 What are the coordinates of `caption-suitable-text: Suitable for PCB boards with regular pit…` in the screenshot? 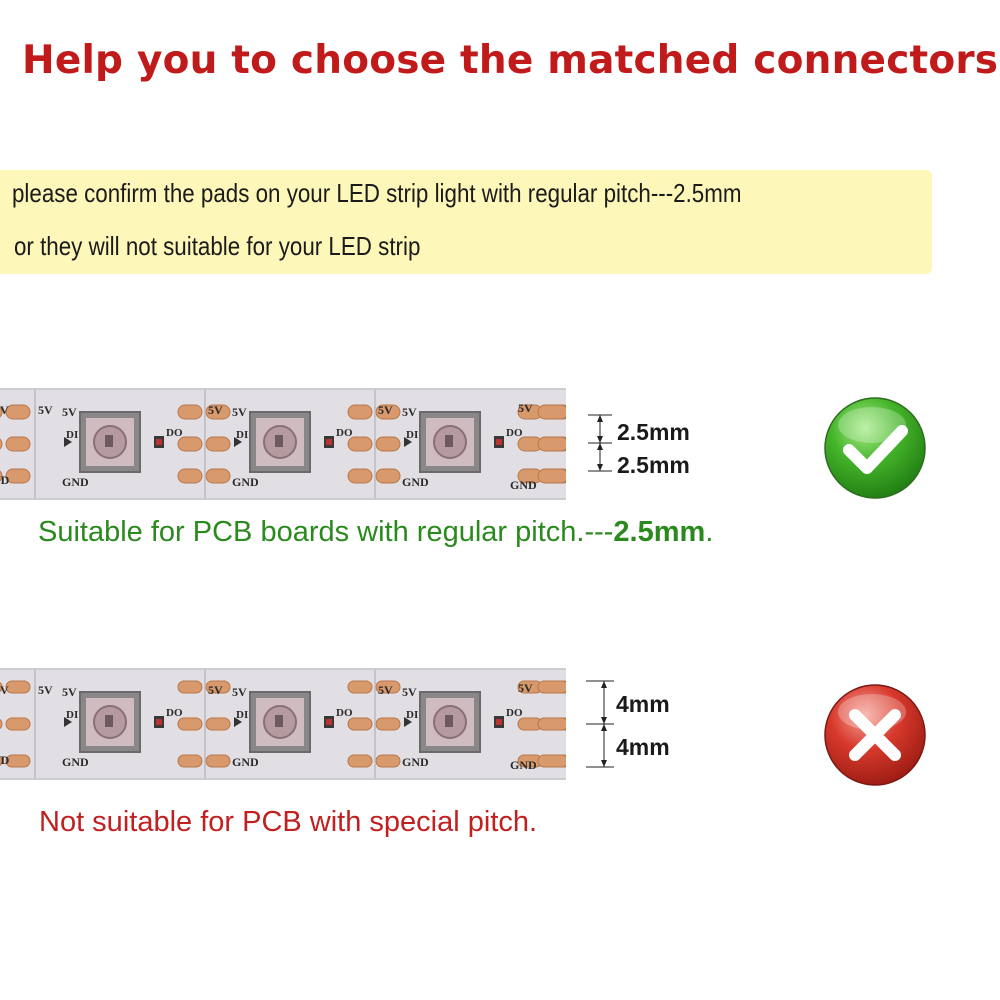 It's located at (326, 532).